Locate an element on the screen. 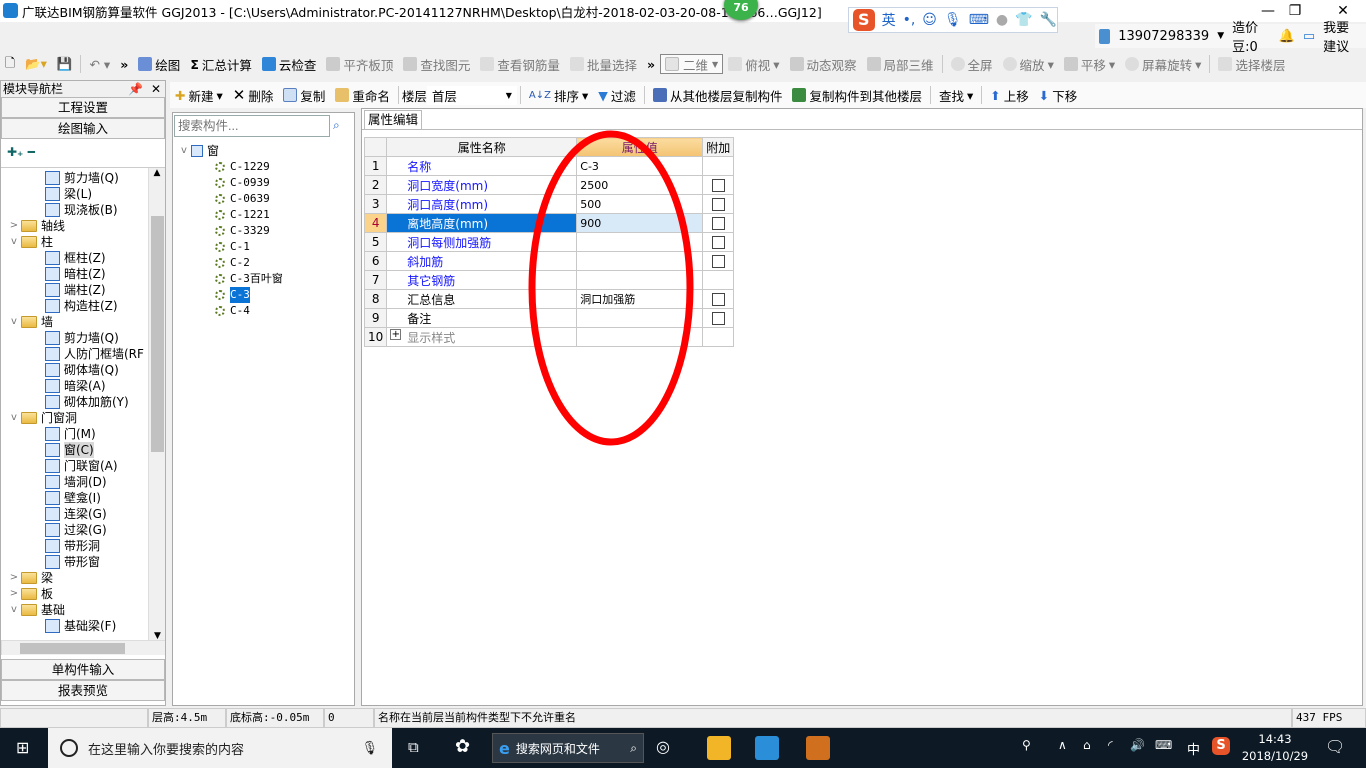 The height and width of the screenshot is (768, 1366). nav-tree-item: 暗柱(Z) is located at coordinates (83, 274).